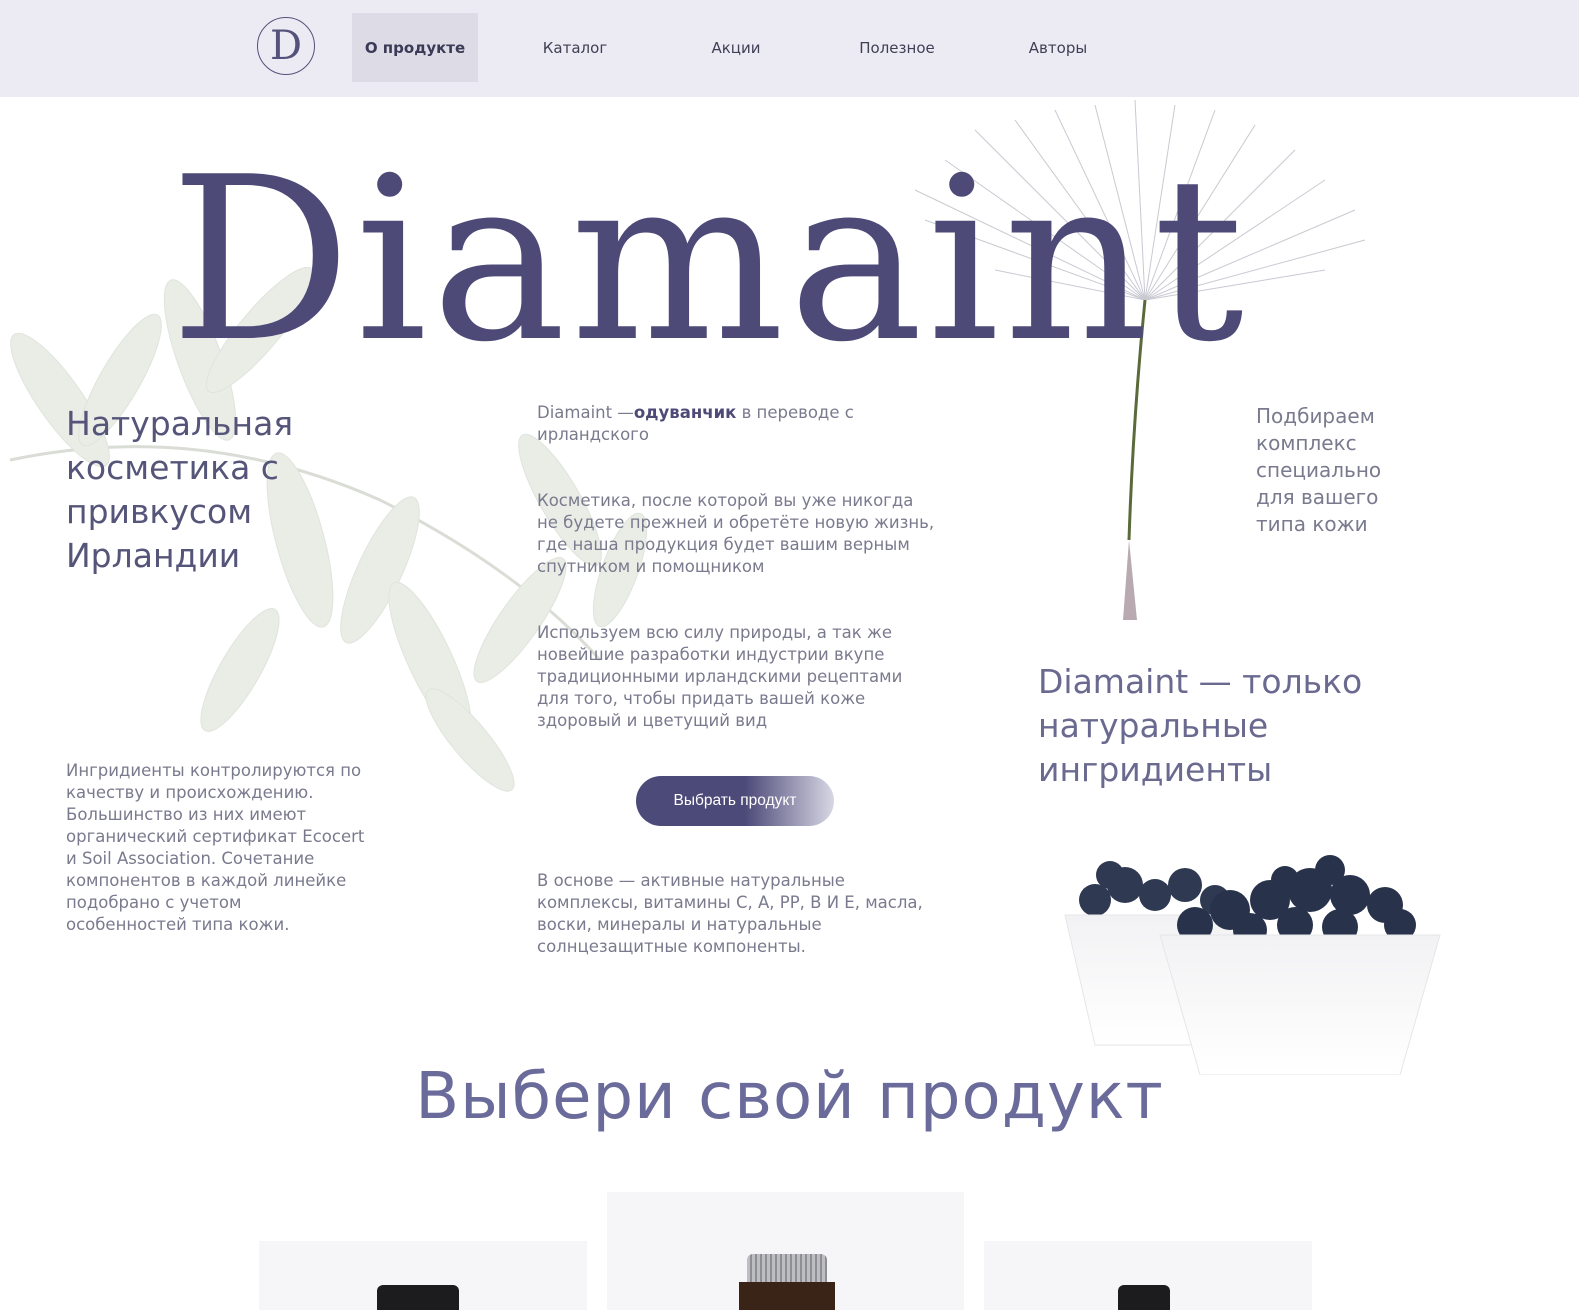  I want to click on logo-letter: D, so click(286, 46).